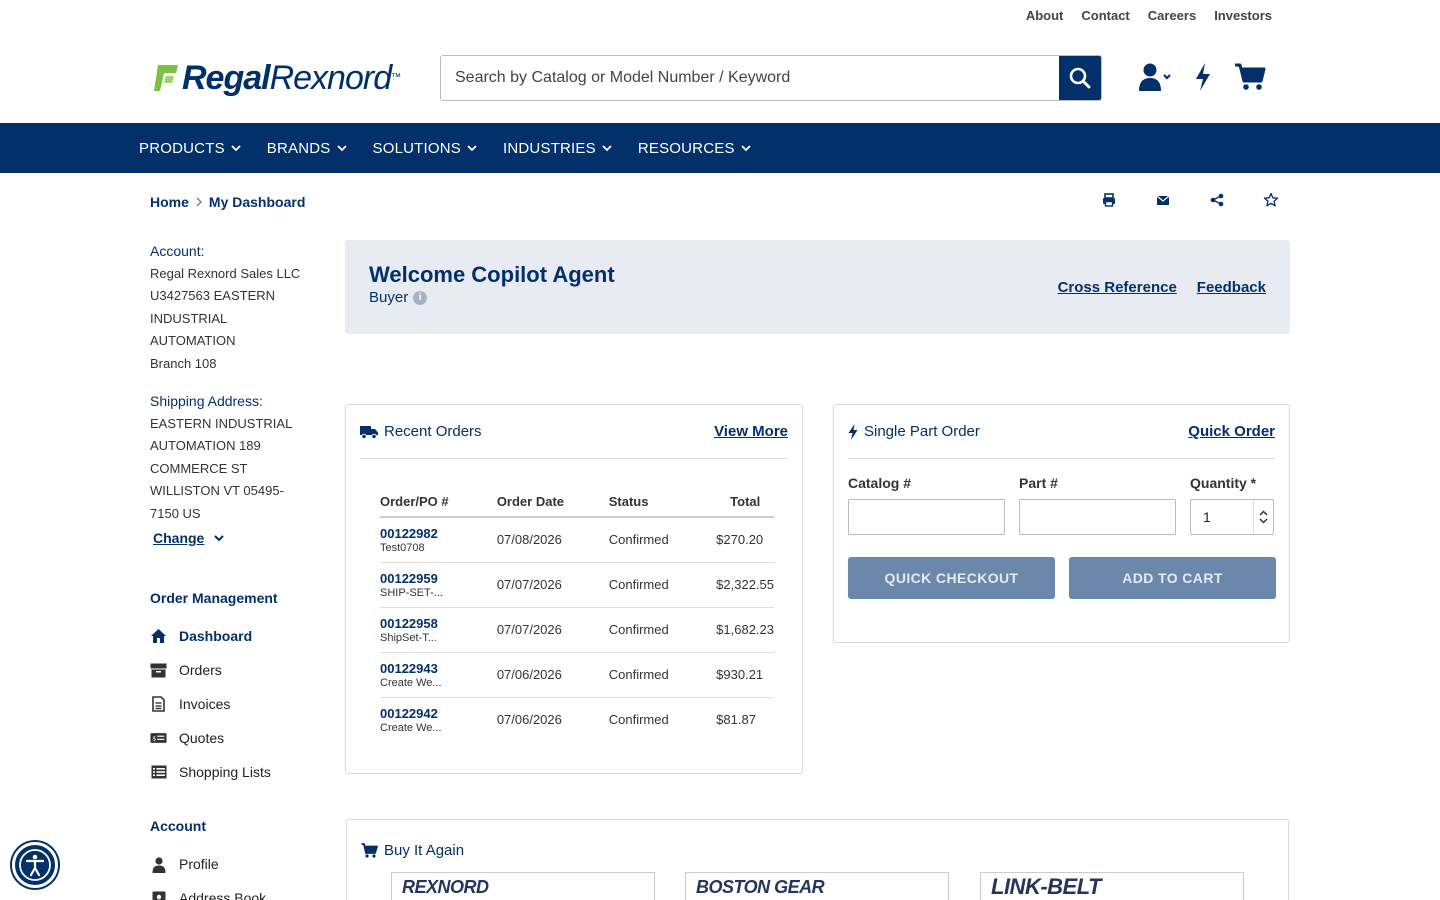  I want to click on sidebar-item-shopping-lists: Shopping Lists, so click(235, 772).